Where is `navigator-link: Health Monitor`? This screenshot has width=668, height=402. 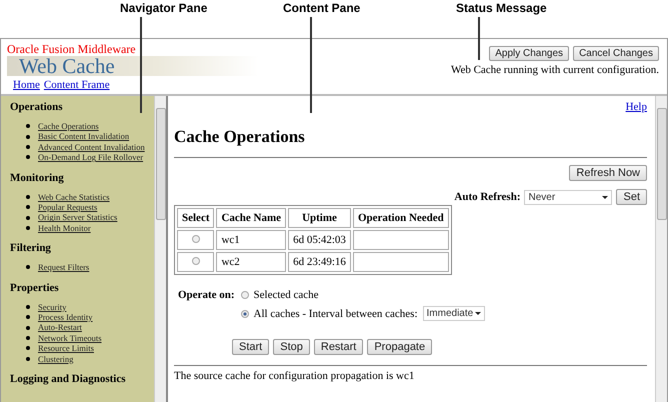
navigator-link: Health Monitor is located at coordinates (64, 228).